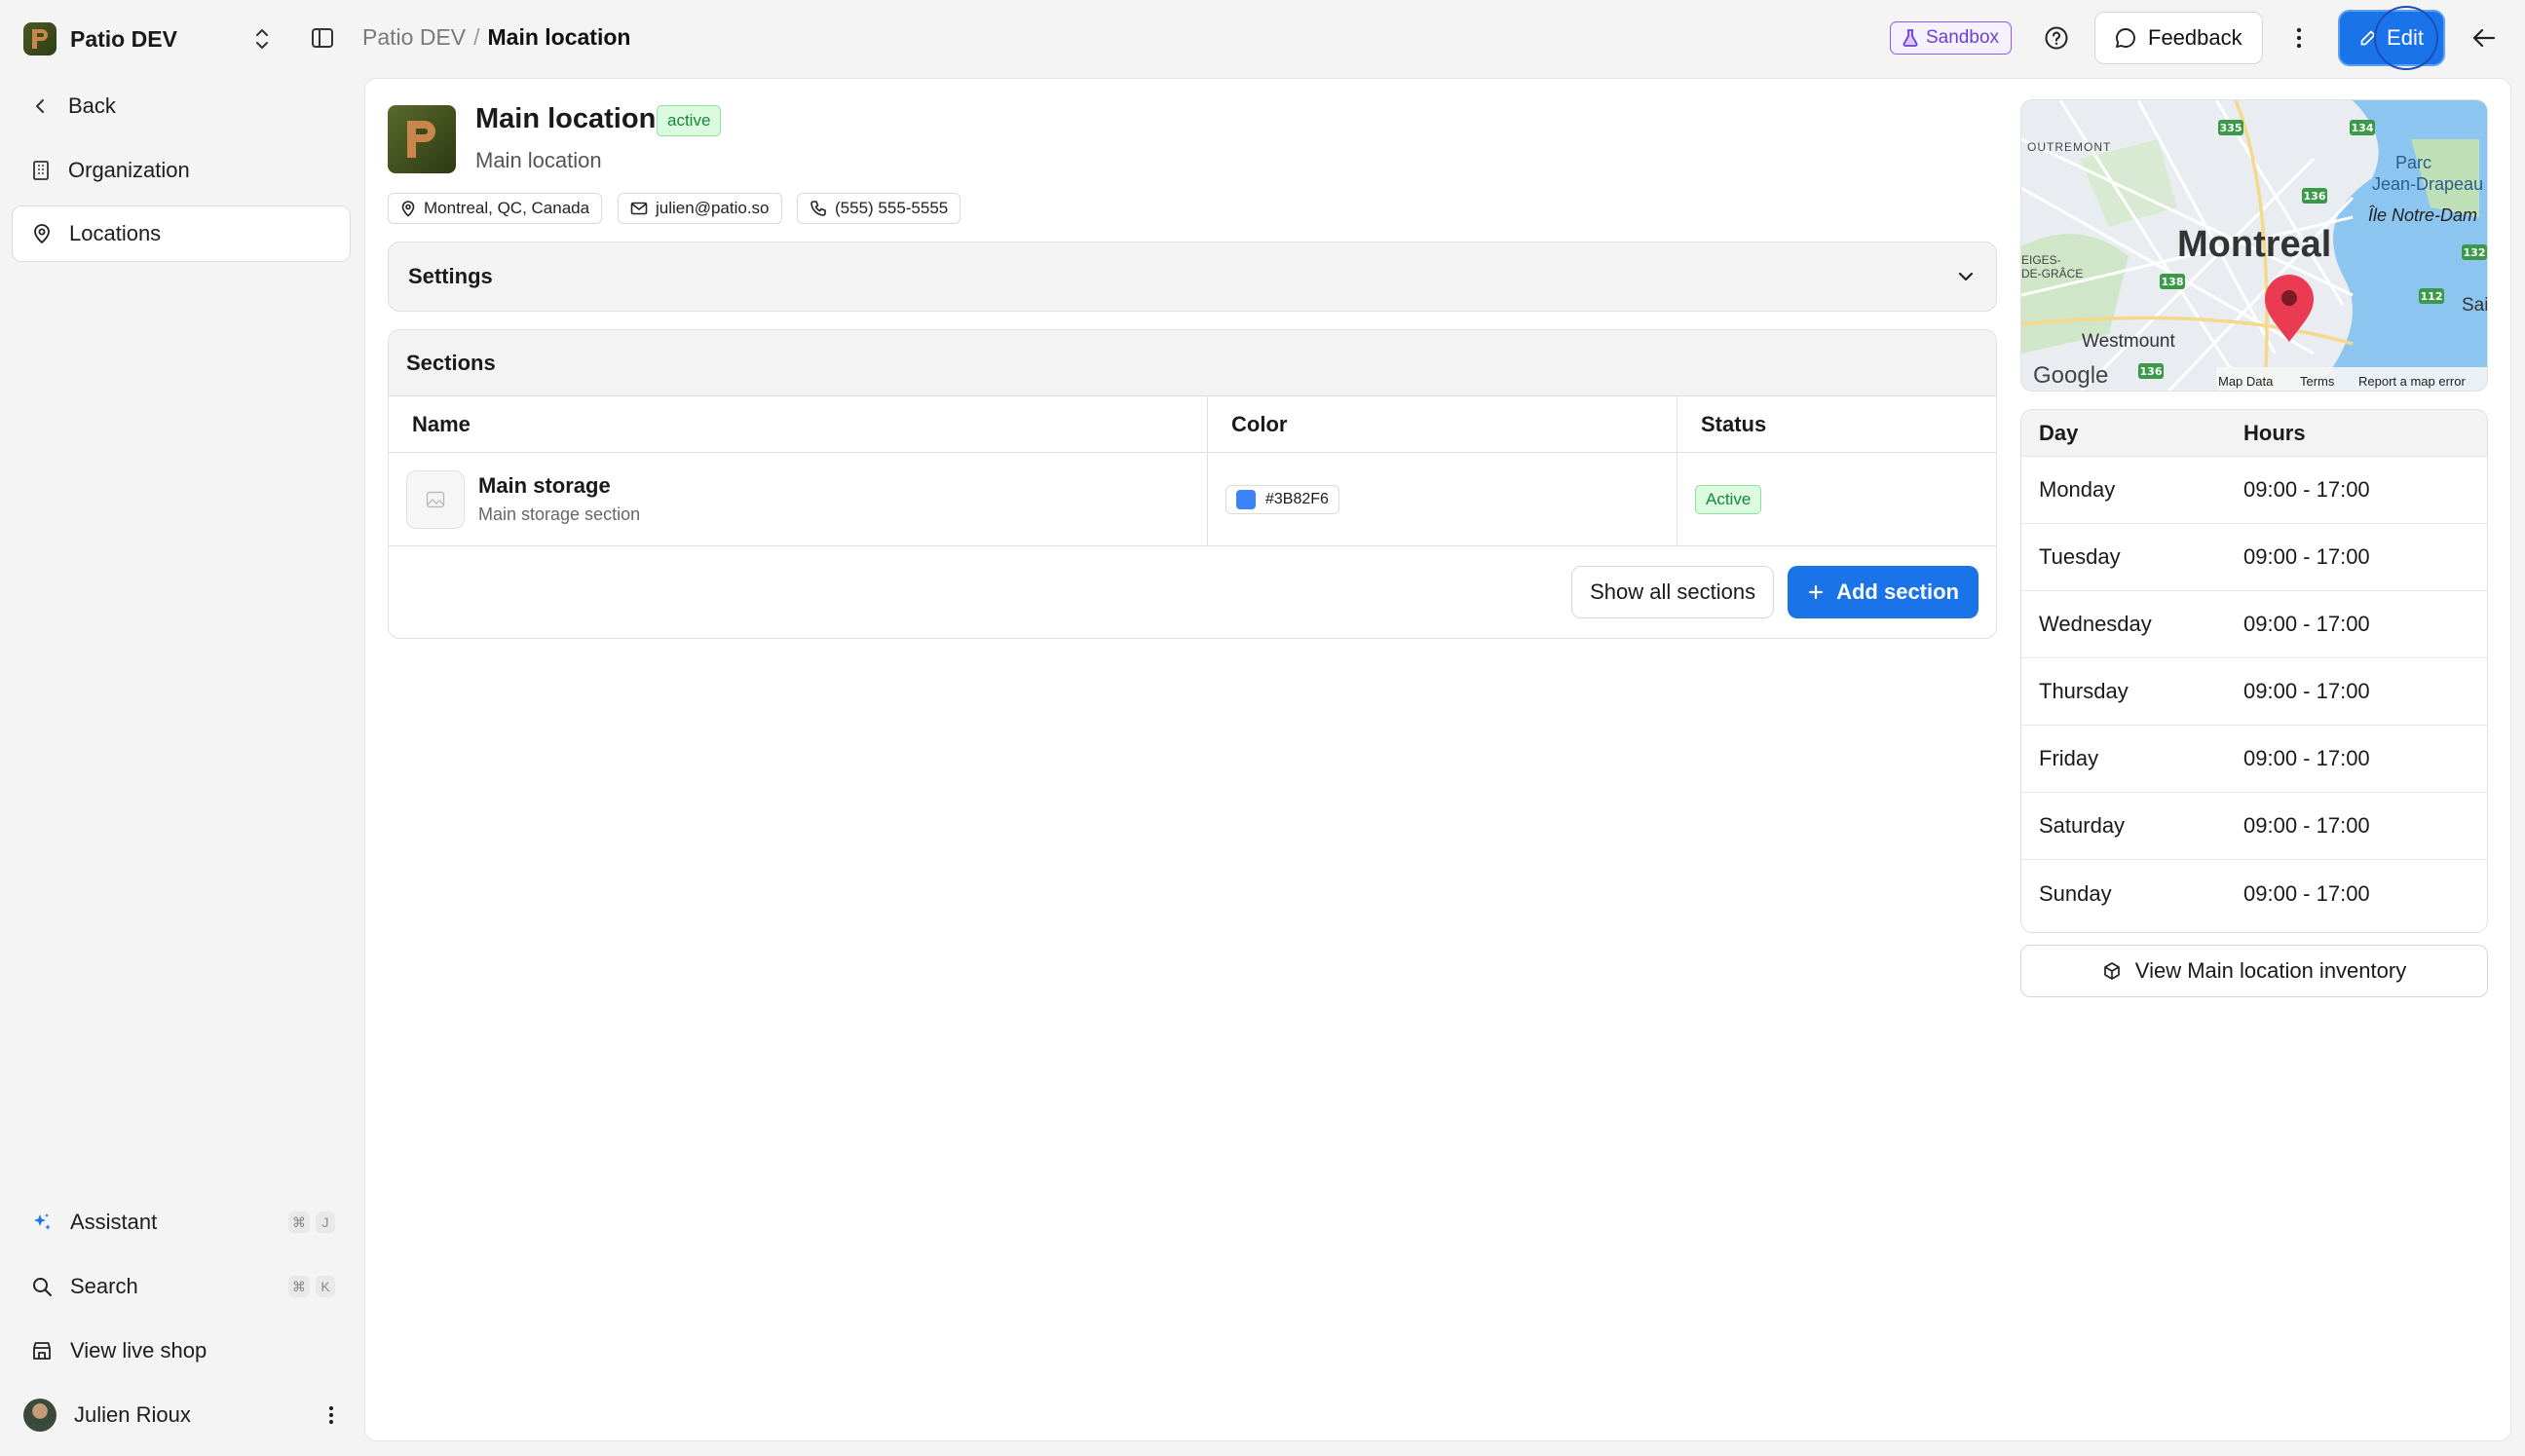 The width and height of the screenshot is (2525, 1456). What do you see at coordinates (2195, 37) in the screenshot?
I see `feedback-label: Feedback` at bounding box center [2195, 37].